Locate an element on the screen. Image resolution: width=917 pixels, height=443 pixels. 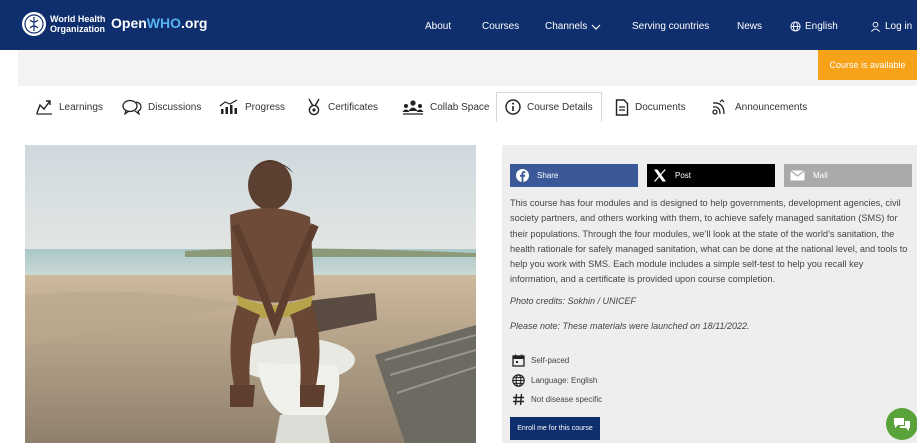
share-label: Share is located at coordinates (548, 175).